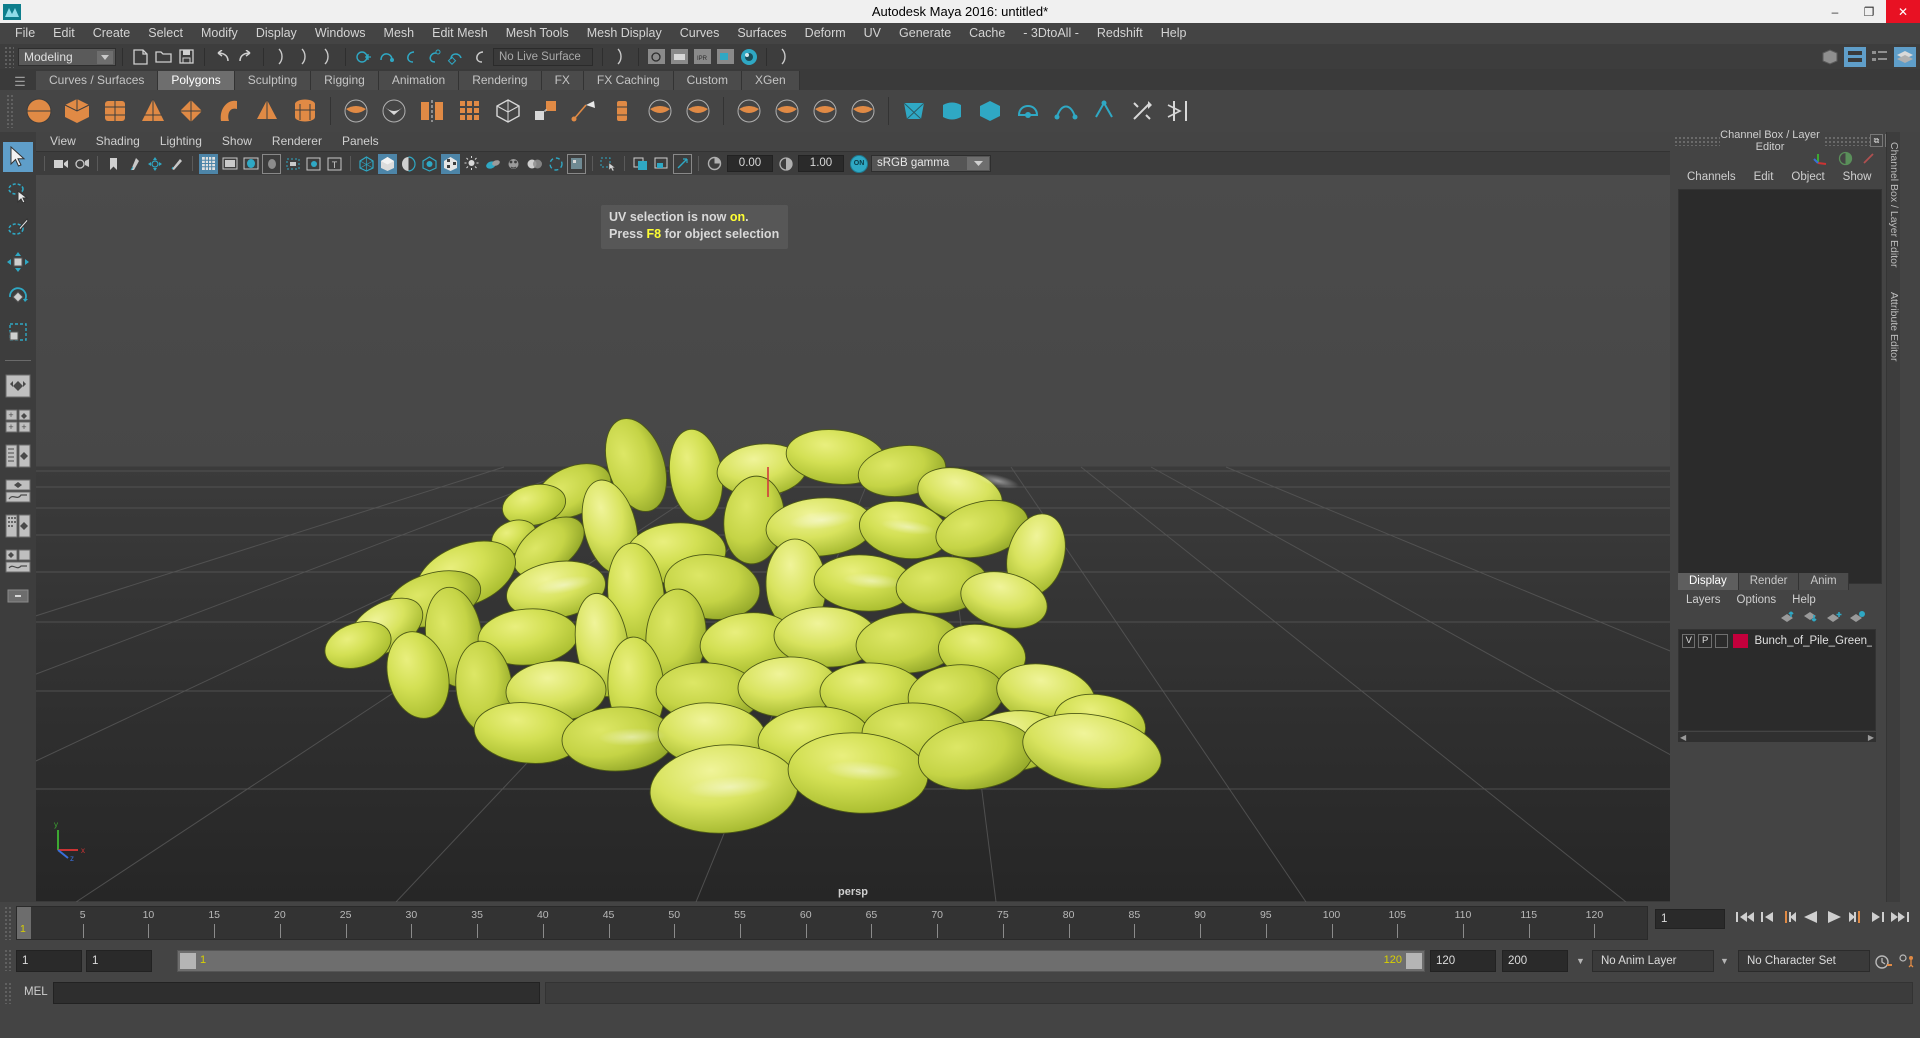 Image resolution: width=1920 pixels, height=1038 pixels. Describe the element at coordinates (273, 80) in the screenshot. I see `shelf-tab-sculpting: Sculpting` at that location.